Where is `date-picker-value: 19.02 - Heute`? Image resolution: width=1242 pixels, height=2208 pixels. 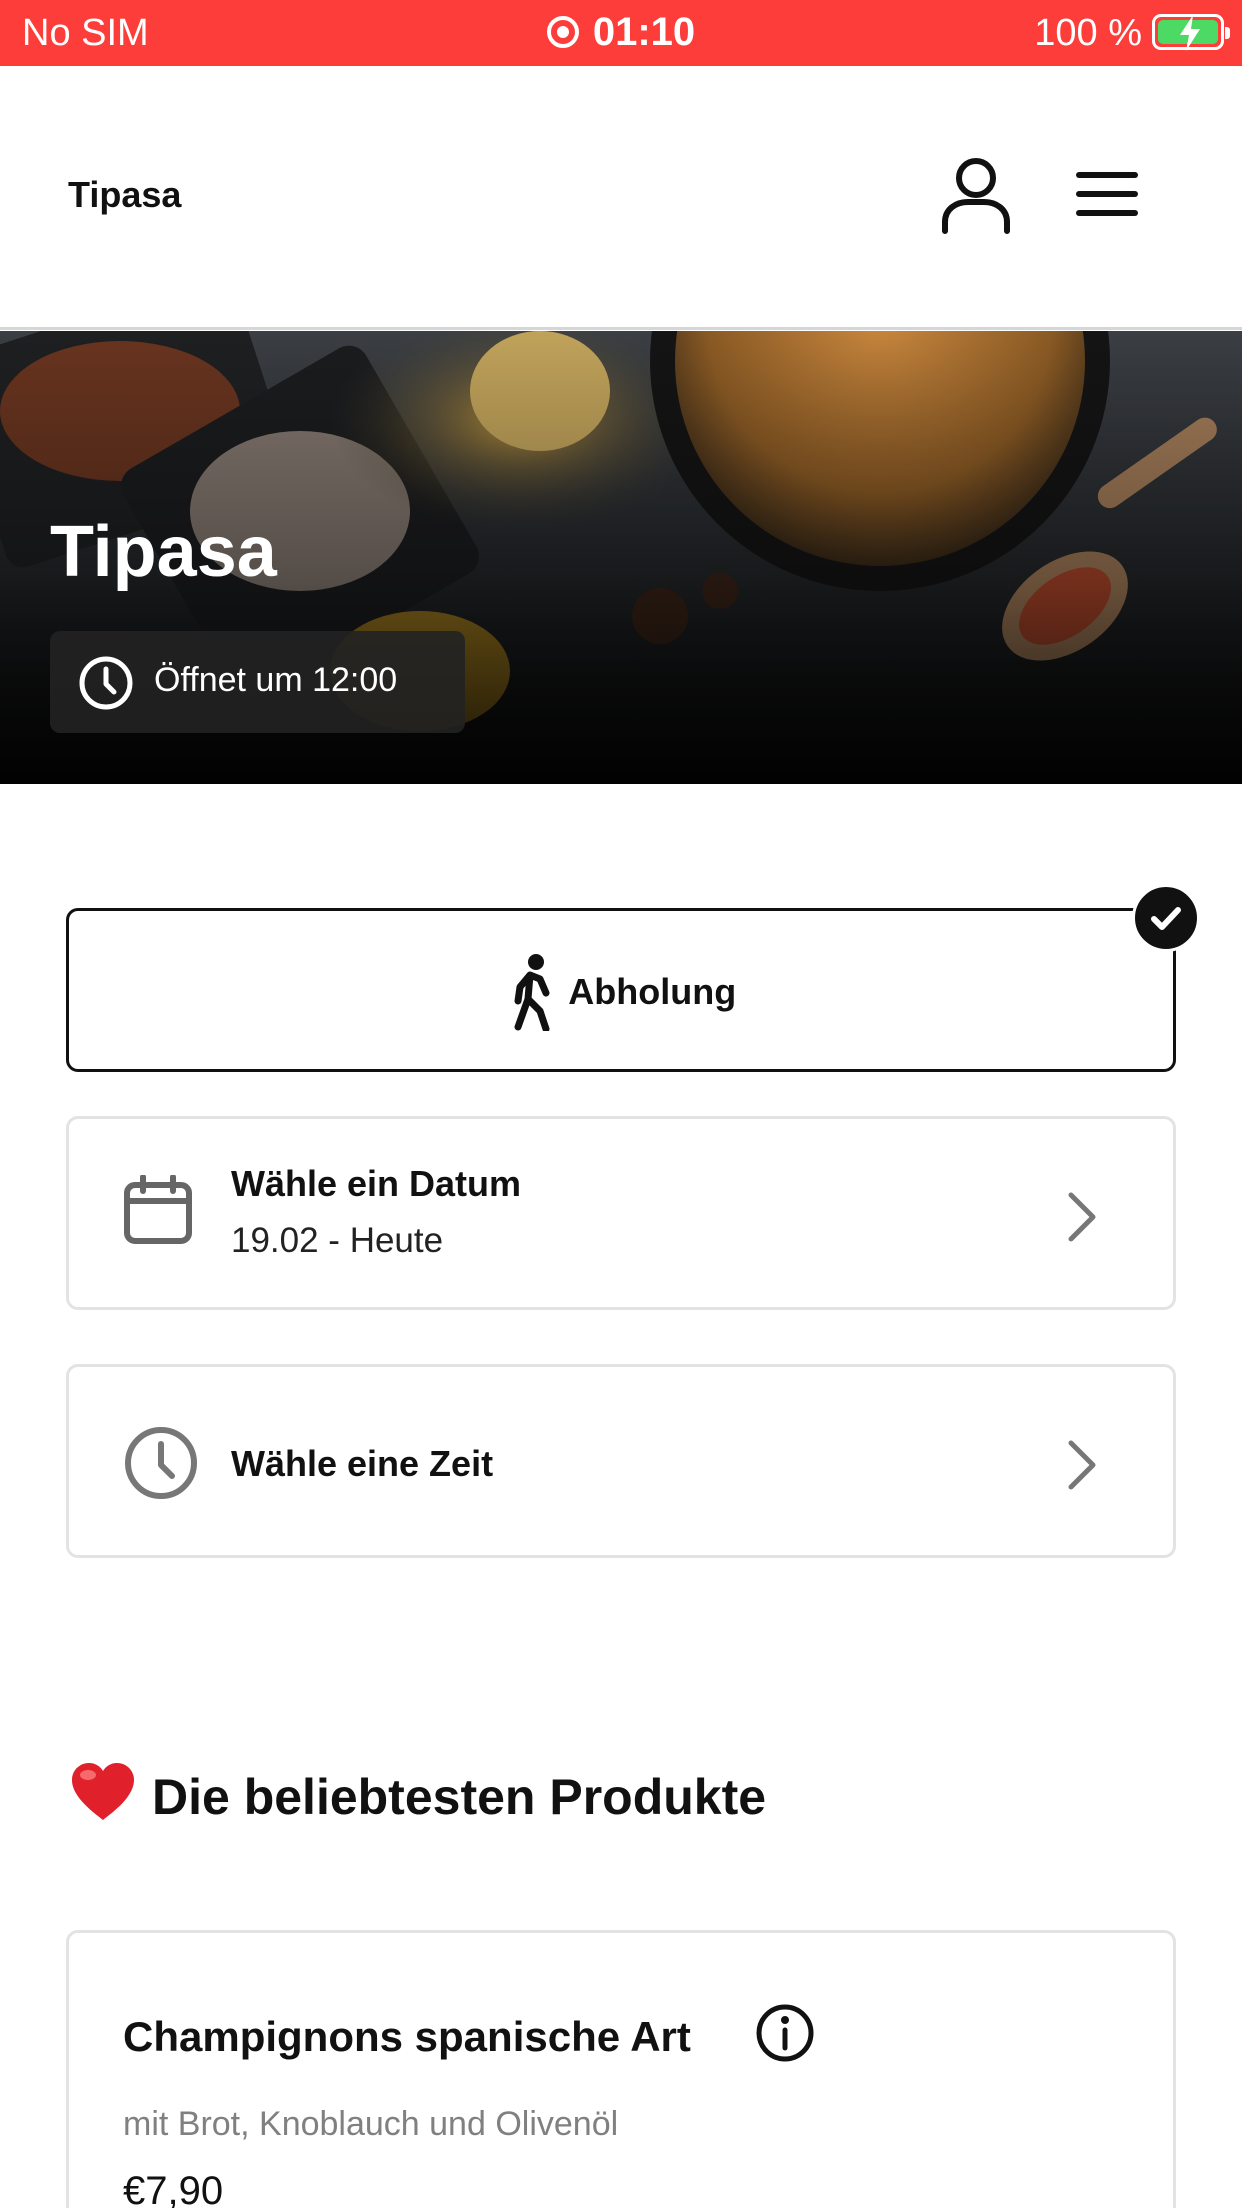
date-picker-value: 19.02 - Heute is located at coordinates (337, 1240).